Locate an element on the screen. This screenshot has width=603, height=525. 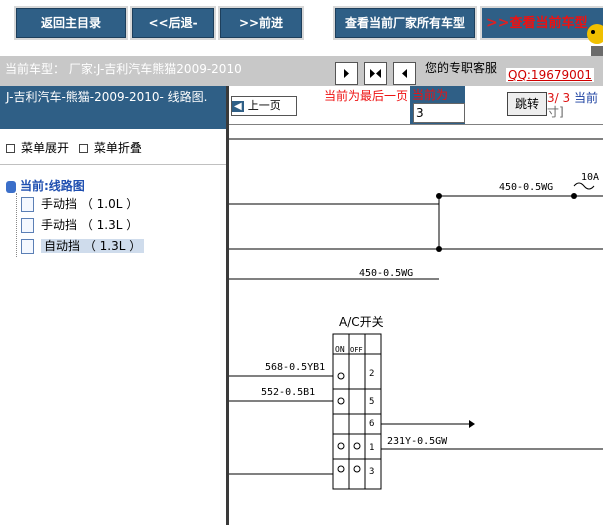
col-on-label: ON is located at coordinates (340, 349).